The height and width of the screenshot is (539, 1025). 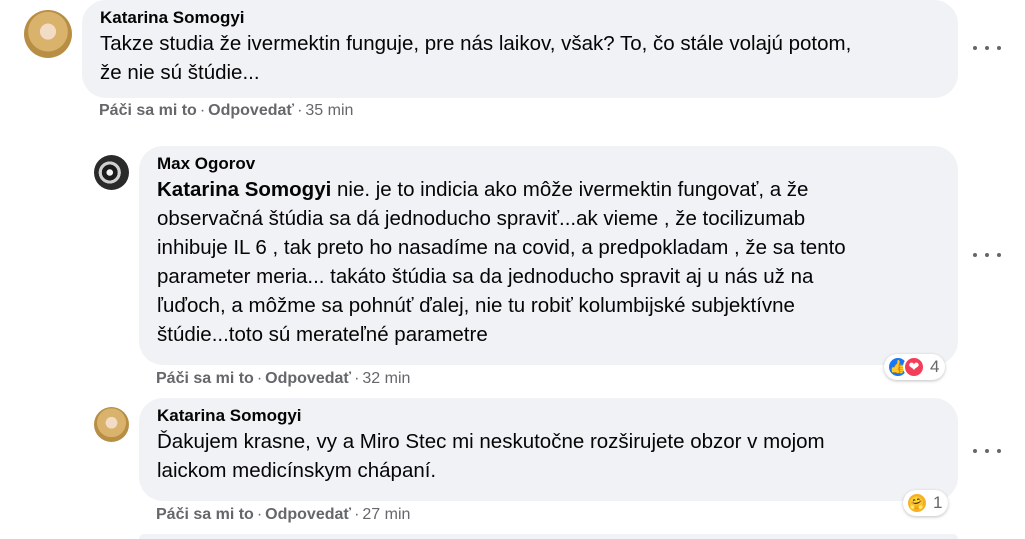 What do you see at coordinates (386, 378) in the screenshot?
I see `timestamp: 32 min` at bounding box center [386, 378].